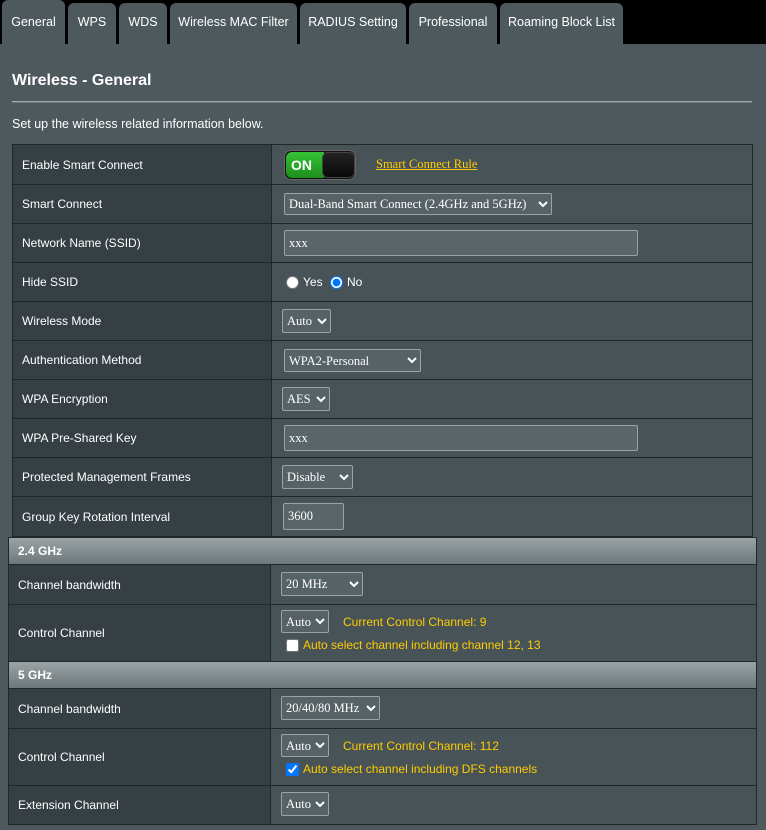  I want to click on pmf-select: Disable, so click(317, 477).